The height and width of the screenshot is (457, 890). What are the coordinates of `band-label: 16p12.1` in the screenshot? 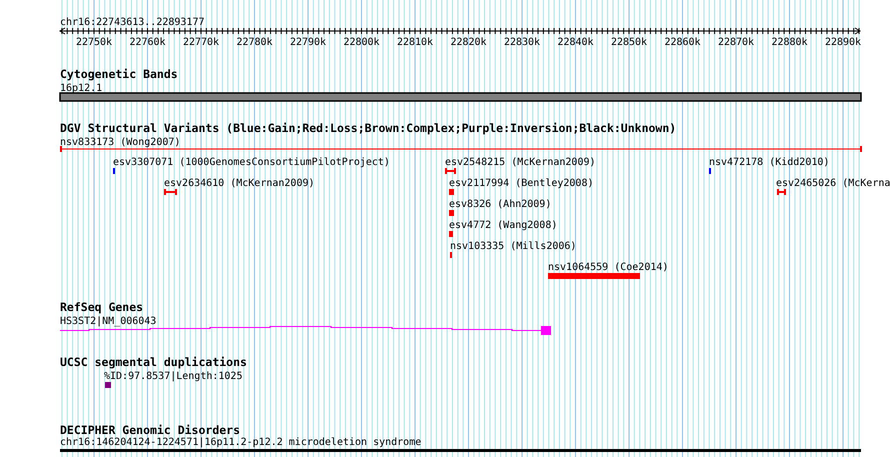 It's located at (81, 88).